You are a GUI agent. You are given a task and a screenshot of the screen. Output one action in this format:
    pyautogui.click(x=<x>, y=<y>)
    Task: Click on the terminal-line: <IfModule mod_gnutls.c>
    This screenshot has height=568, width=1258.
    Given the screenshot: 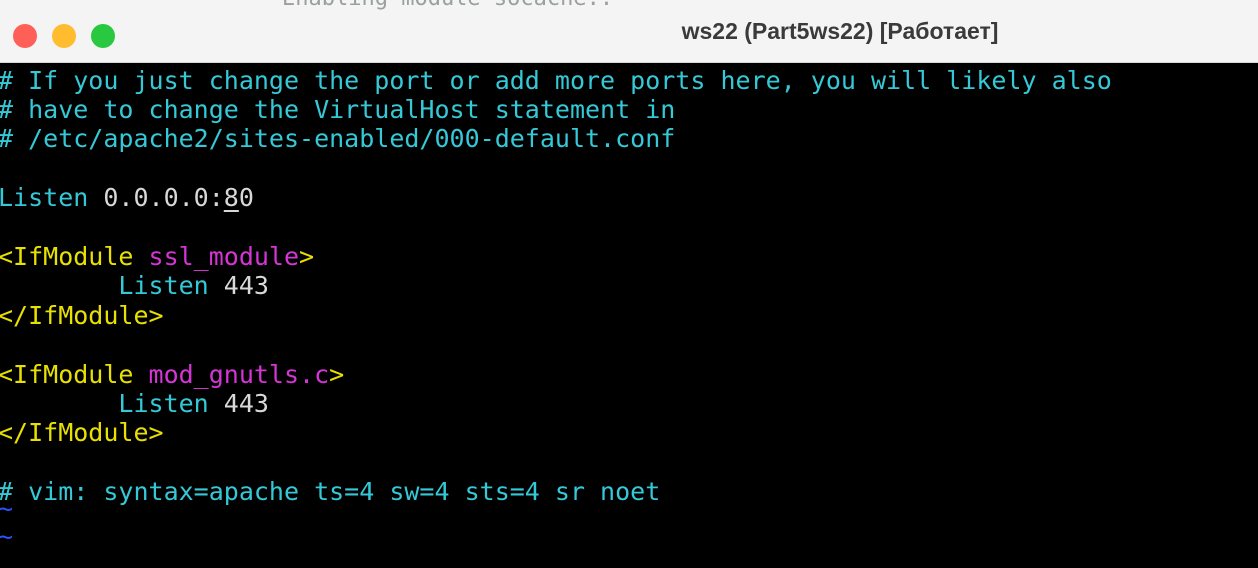 What is the action you would take?
    pyautogui.click(x=172, y=375)
    